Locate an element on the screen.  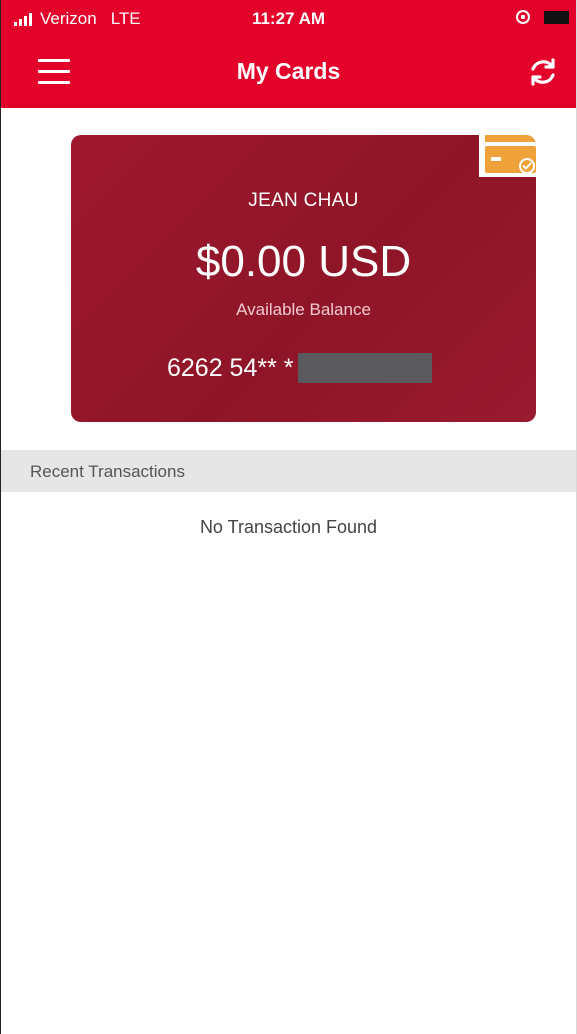
nav-bar: My Cards is located at coordinates (288, 72).